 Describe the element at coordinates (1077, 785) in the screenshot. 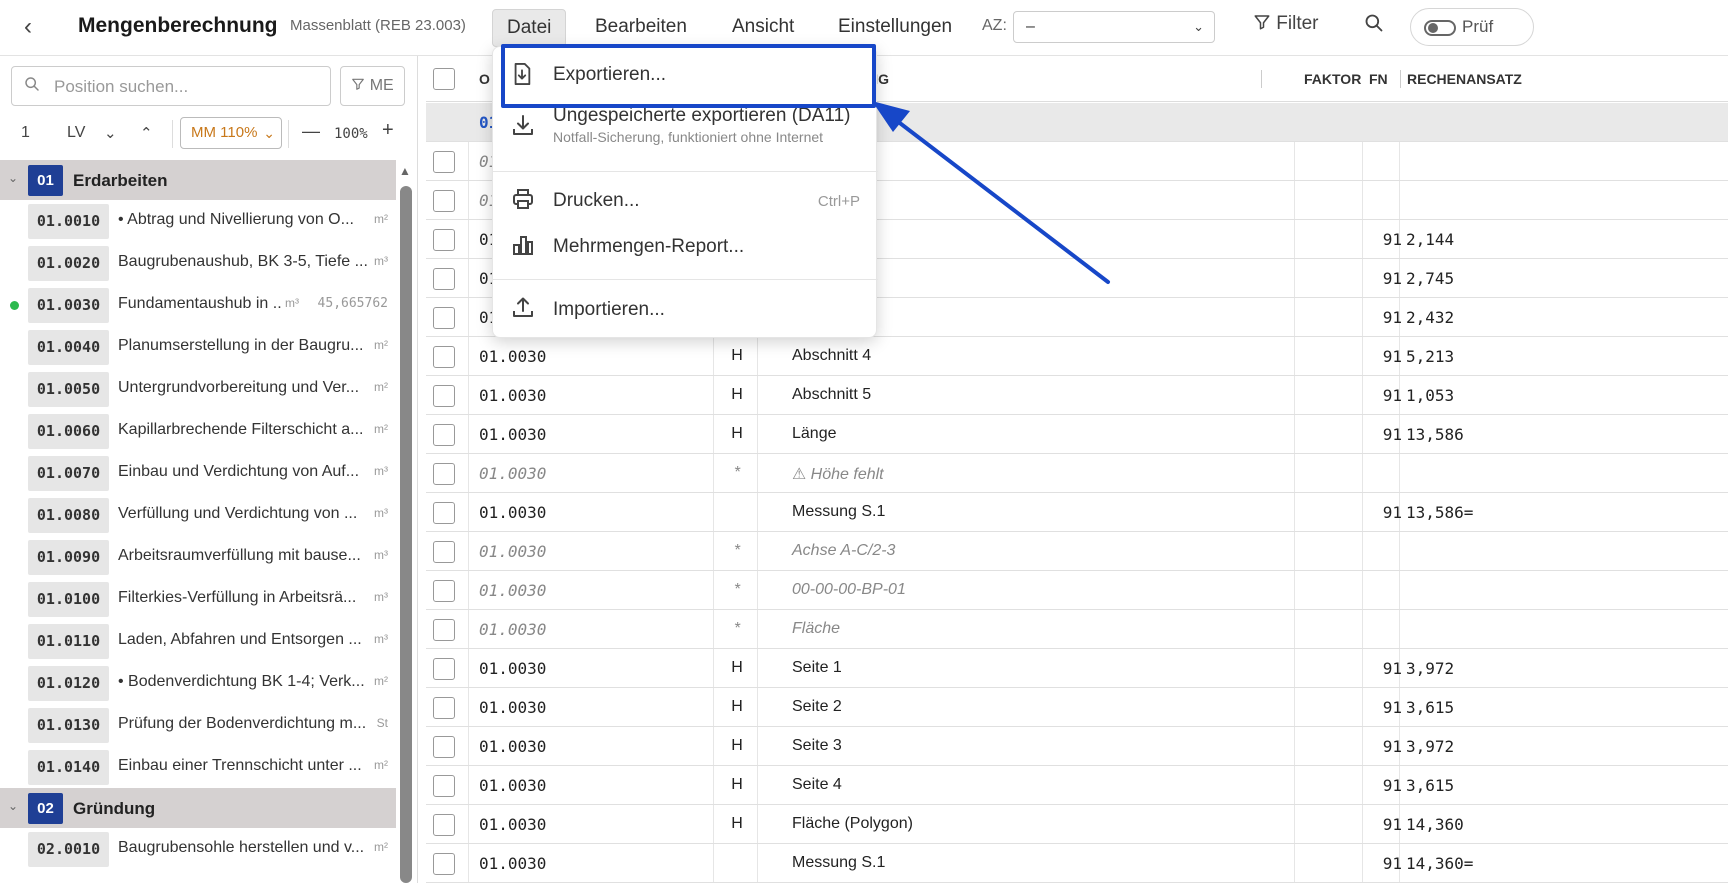

I see `table-row: 01.0030 H Seite 4 91 3,615` at that location.